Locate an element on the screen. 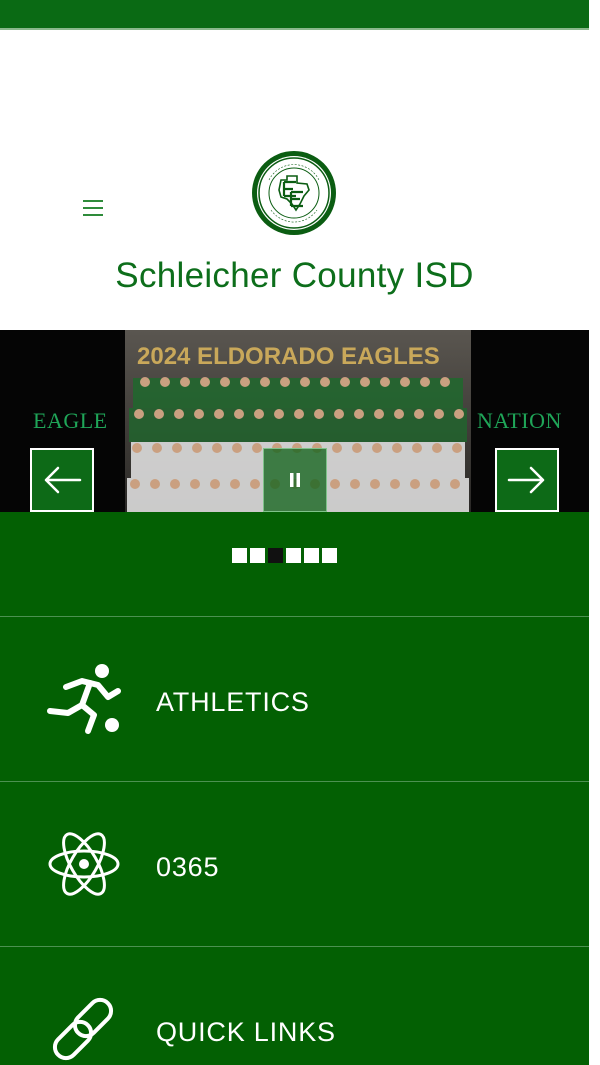  pause-slider-button is located at coordinates (295, 480).